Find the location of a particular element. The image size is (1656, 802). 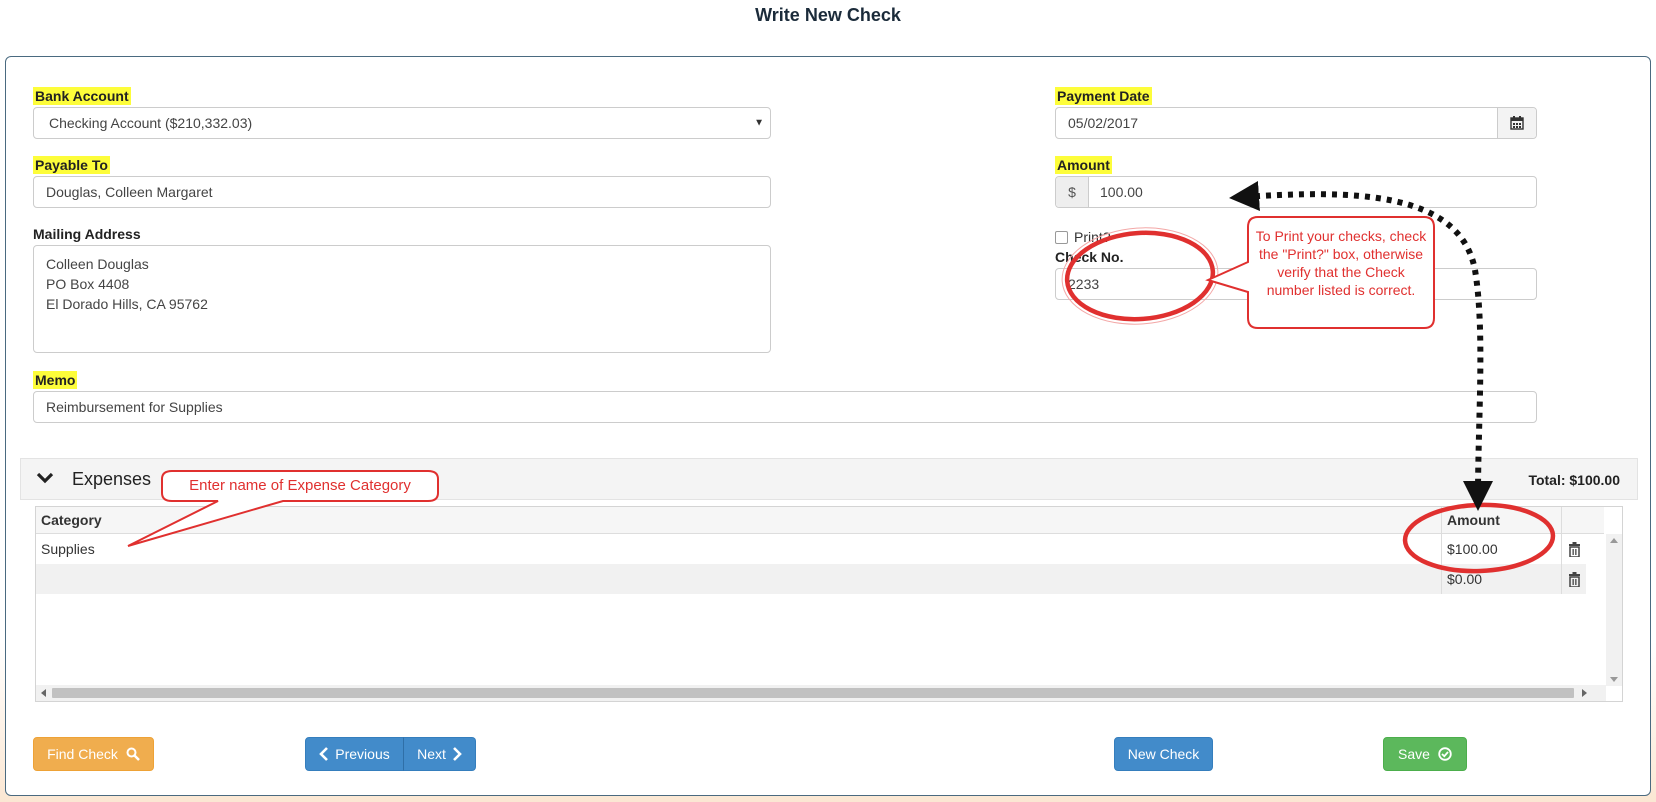

category-callout-text: Enter name of Expense Category is located at coordinates (300, 485).